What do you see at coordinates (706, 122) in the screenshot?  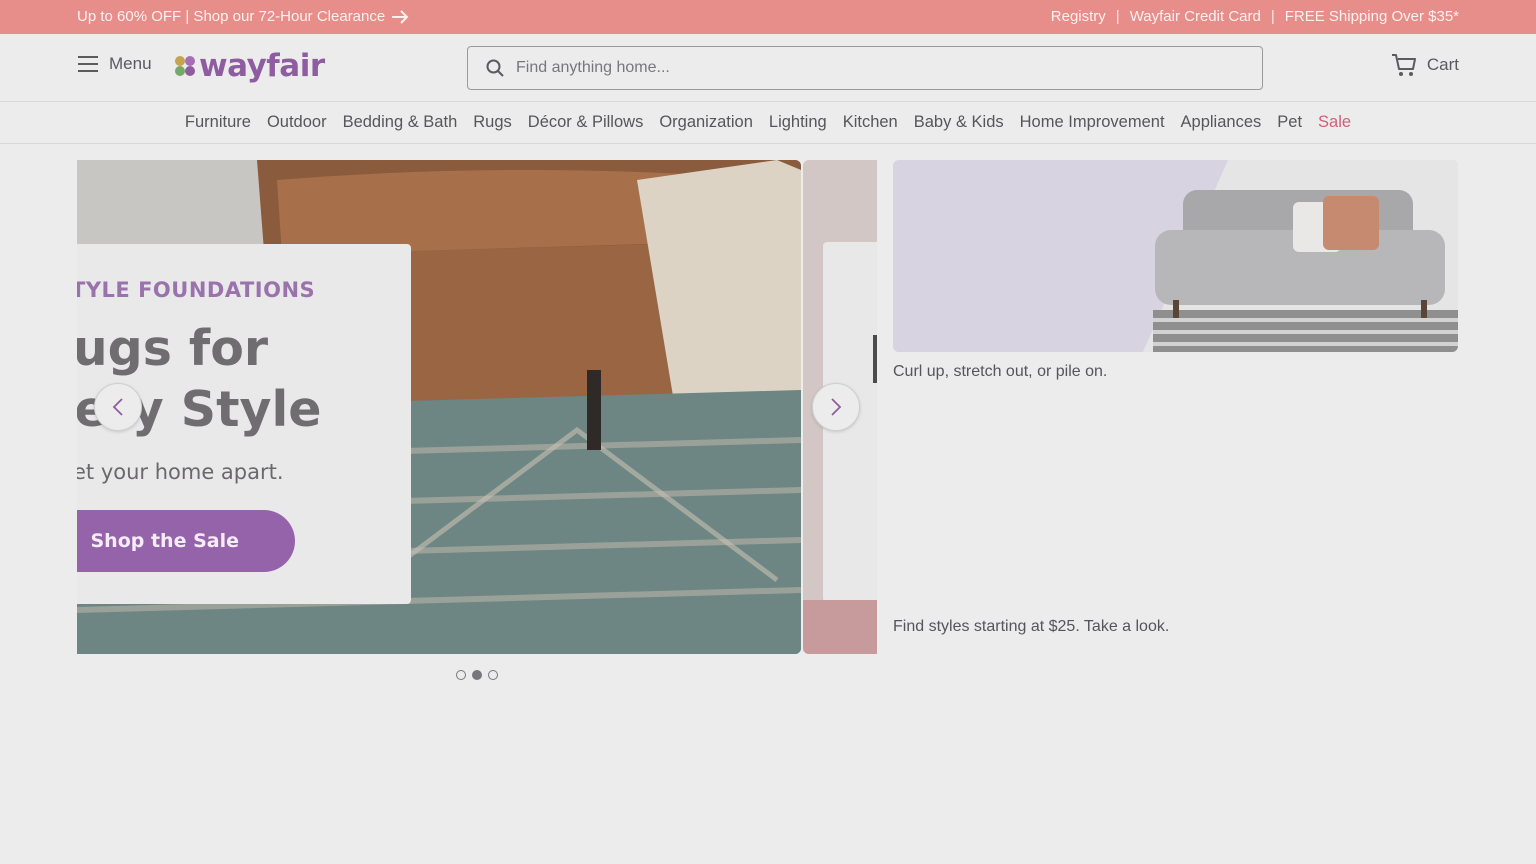 I see `category-organization: Organization` at bounding box center [706, 122].